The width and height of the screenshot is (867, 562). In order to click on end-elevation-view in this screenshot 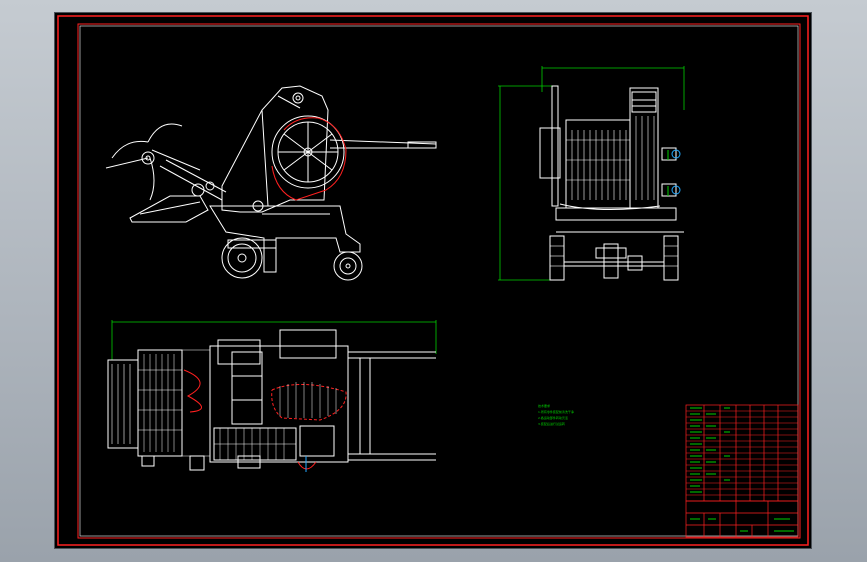, I will do `click(591, 173)`.